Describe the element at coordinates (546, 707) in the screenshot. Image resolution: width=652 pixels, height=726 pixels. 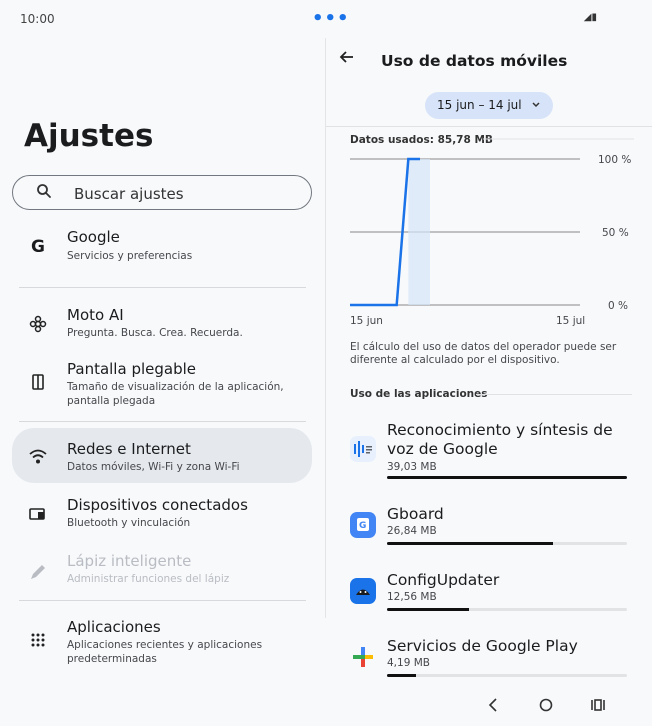
I see `nav-home-icon` at that location.